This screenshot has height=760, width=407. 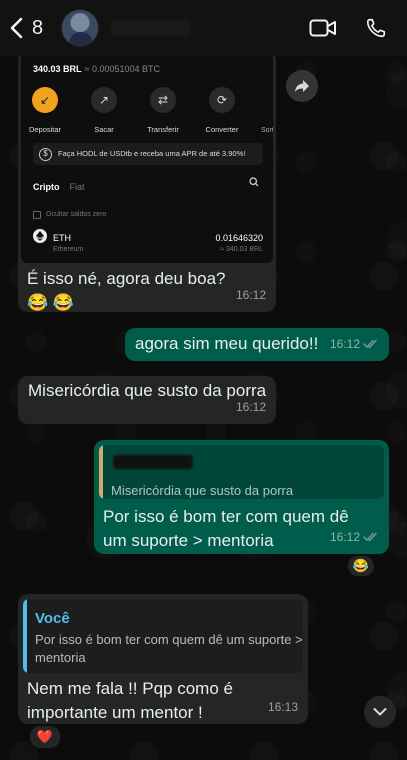 What do you see at coordinates (45, 114) in the screenshot?
I see `deposit-action: ↙ Depositar` at bounding box center [45, 114].